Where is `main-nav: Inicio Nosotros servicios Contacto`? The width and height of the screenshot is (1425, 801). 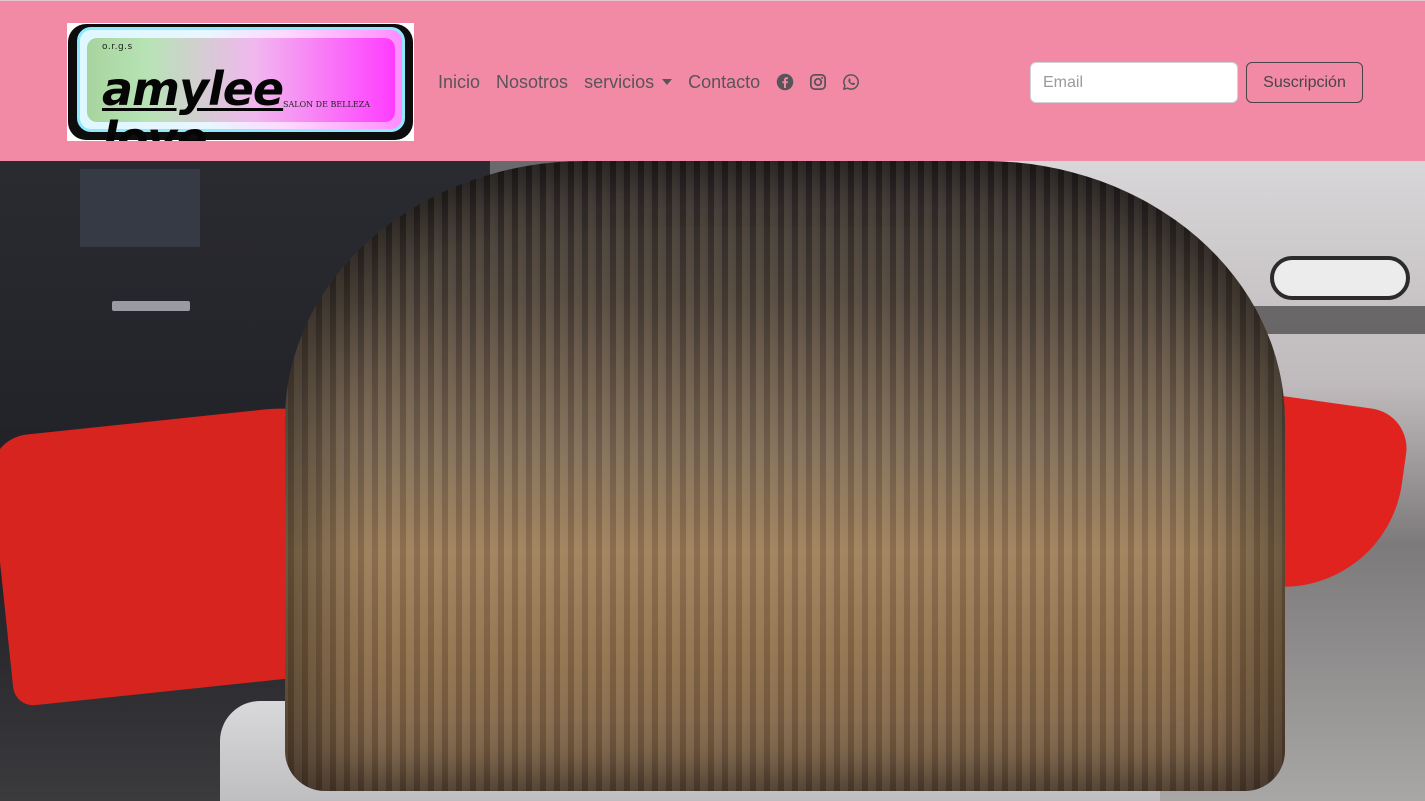 main-nav: Inicio Nosotros servicios Contacto is located at coordinates (649, 82).